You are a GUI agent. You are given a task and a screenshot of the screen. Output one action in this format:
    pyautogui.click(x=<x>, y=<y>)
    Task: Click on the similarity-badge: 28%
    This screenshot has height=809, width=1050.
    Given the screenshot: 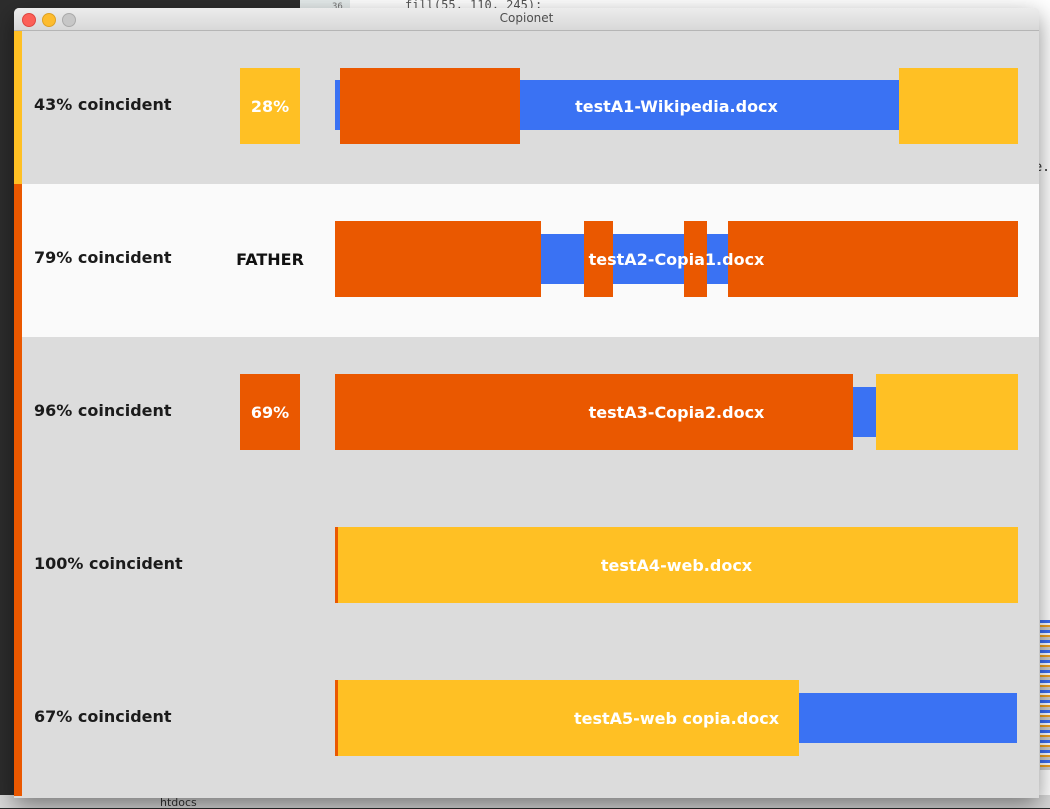 What is the action you would take?
    pyautogui.click(x=270, y=106)
    